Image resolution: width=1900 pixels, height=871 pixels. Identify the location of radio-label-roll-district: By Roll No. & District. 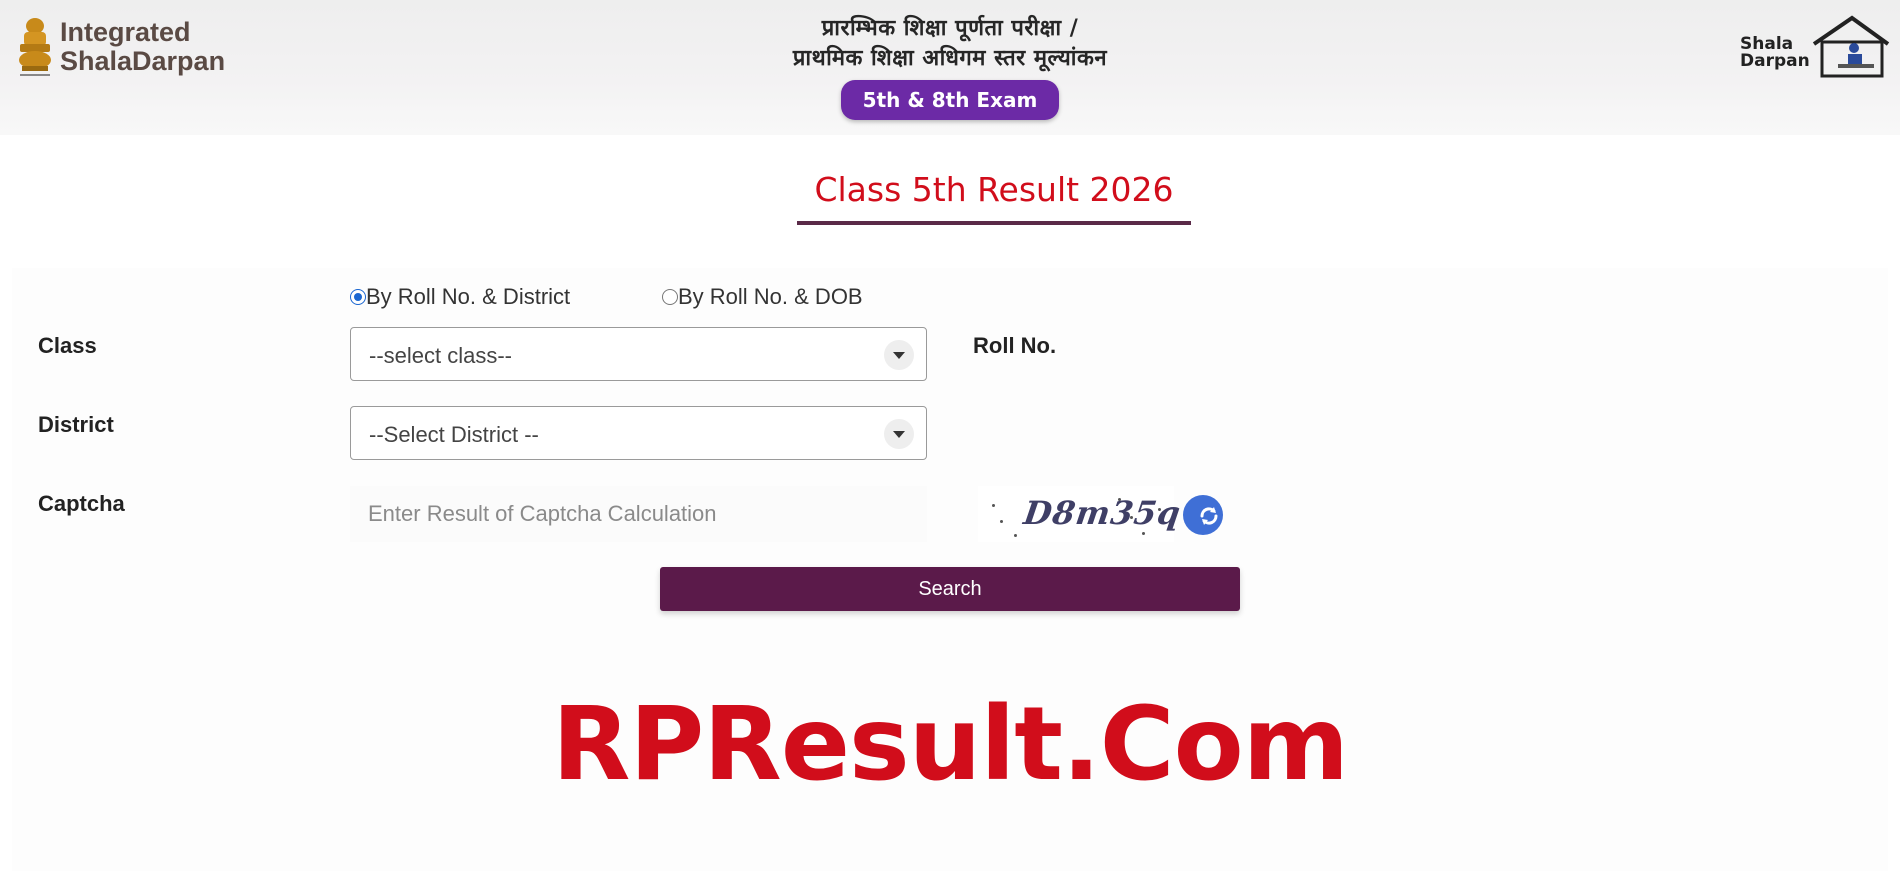
(468, 296).